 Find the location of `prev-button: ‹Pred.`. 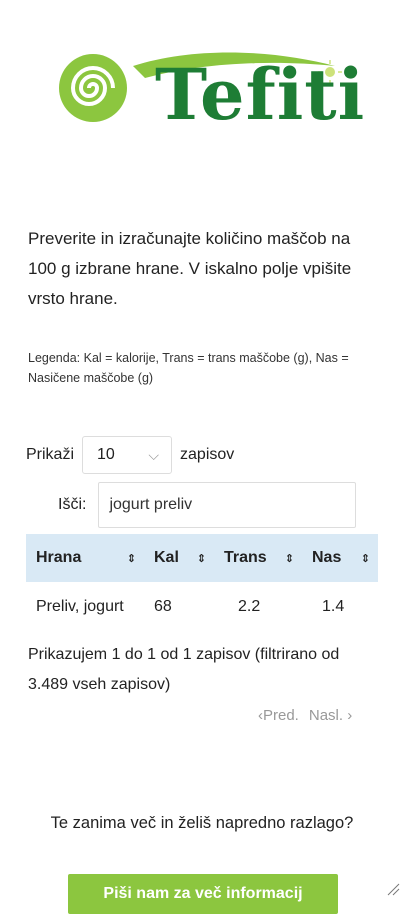

prev-button: ‹Pred. is located at coordinates (278, 715).